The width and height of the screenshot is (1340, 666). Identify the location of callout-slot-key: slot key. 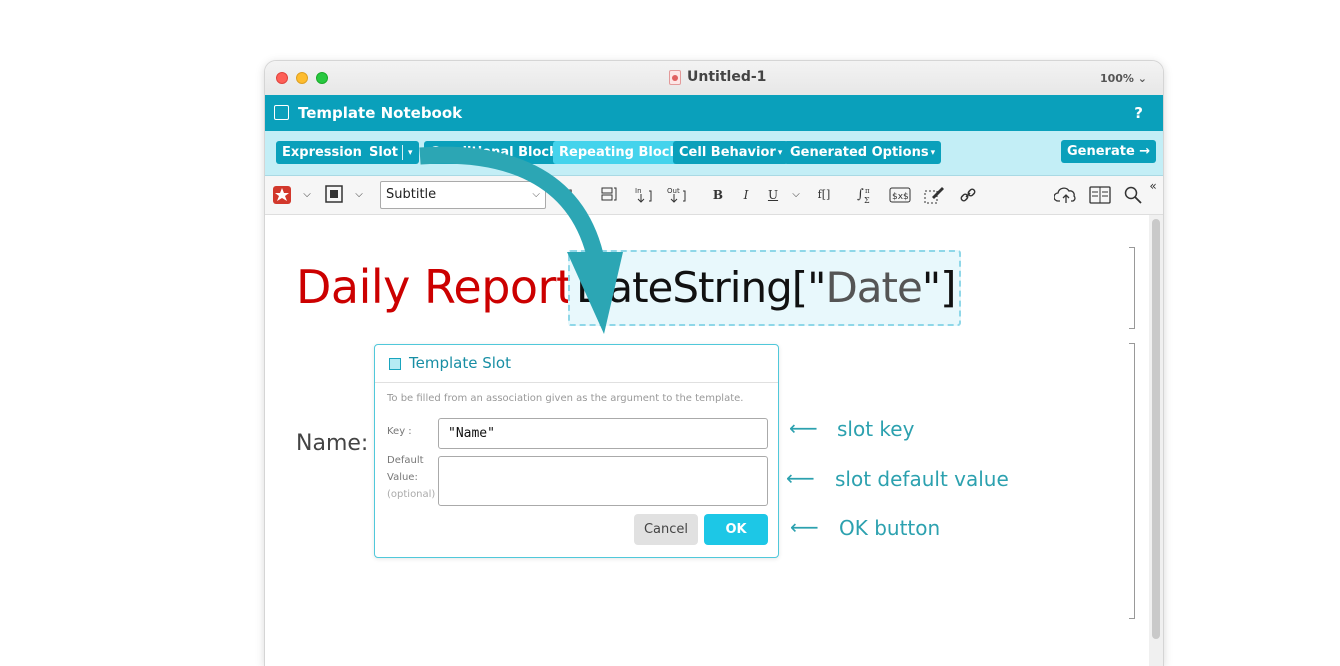
(876, 429).